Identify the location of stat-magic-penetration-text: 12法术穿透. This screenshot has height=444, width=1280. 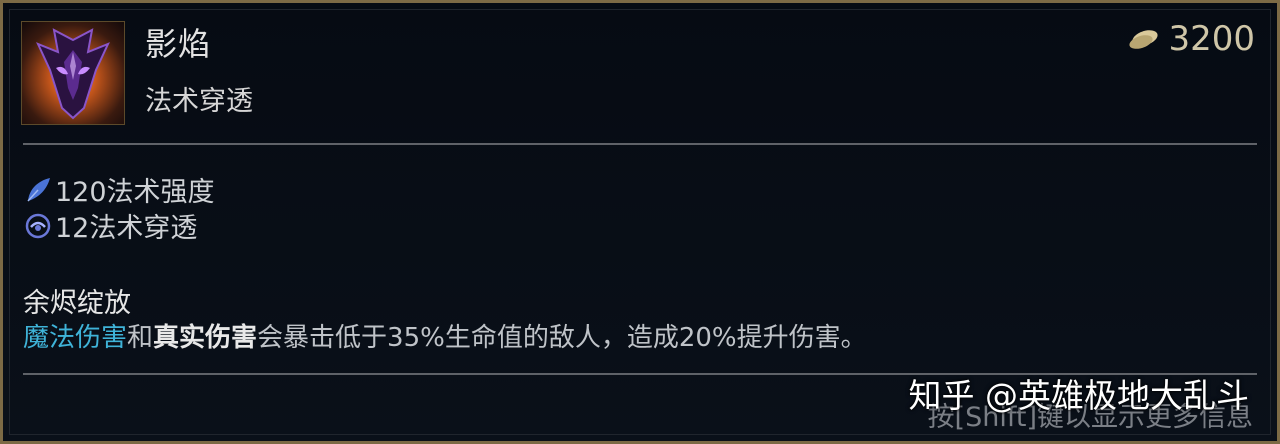
(126, 228).